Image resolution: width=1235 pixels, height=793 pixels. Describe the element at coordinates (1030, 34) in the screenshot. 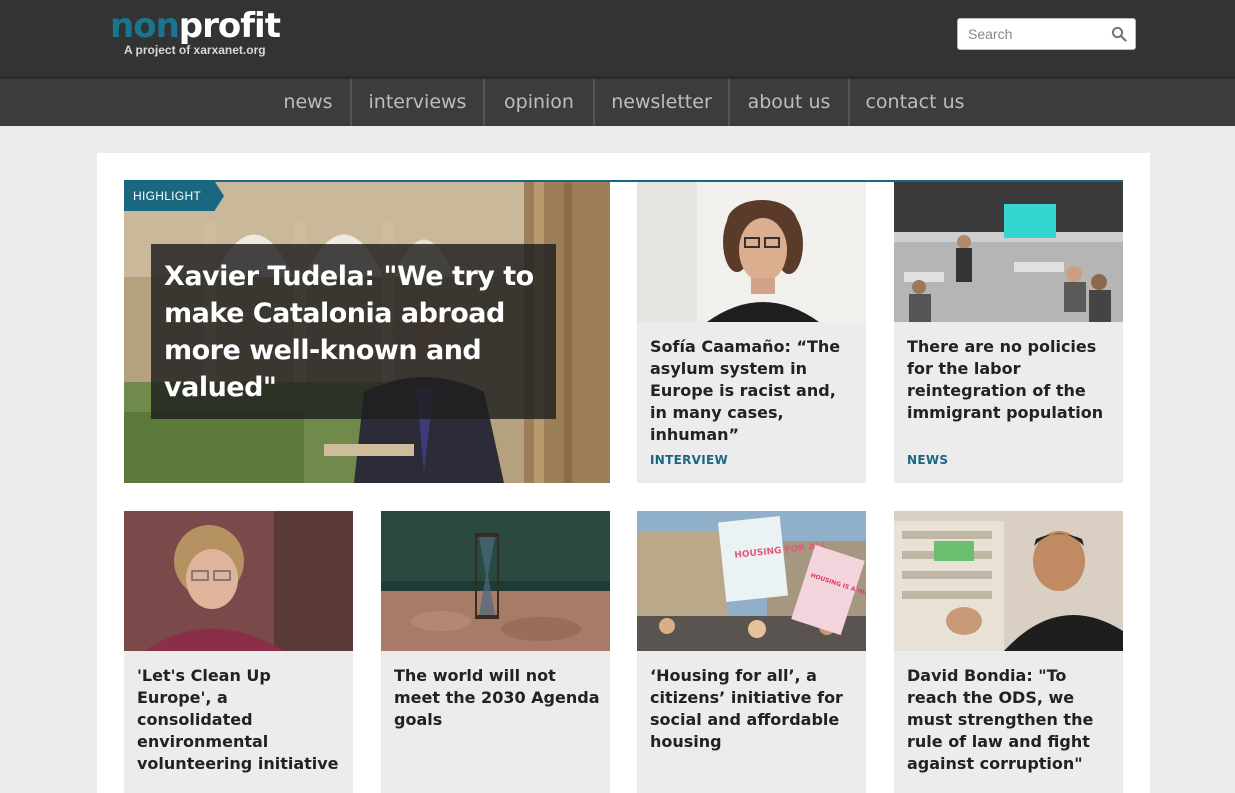

I see `search-input` at that location.